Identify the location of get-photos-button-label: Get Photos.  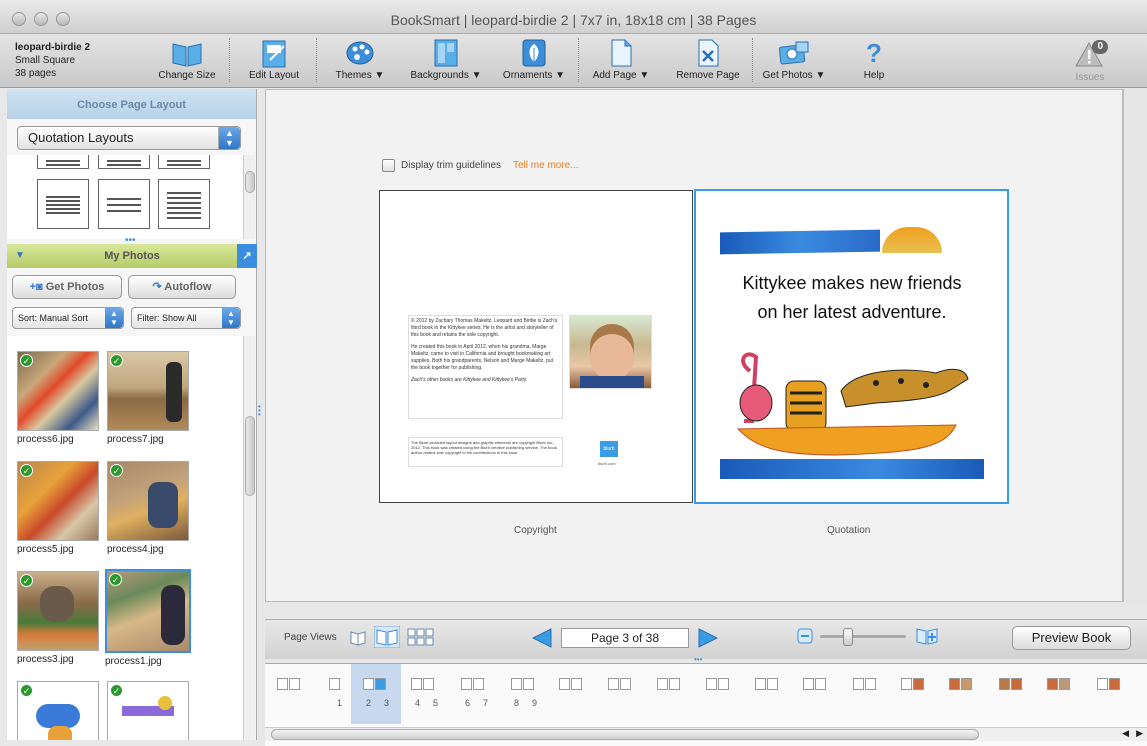
(75, 287).